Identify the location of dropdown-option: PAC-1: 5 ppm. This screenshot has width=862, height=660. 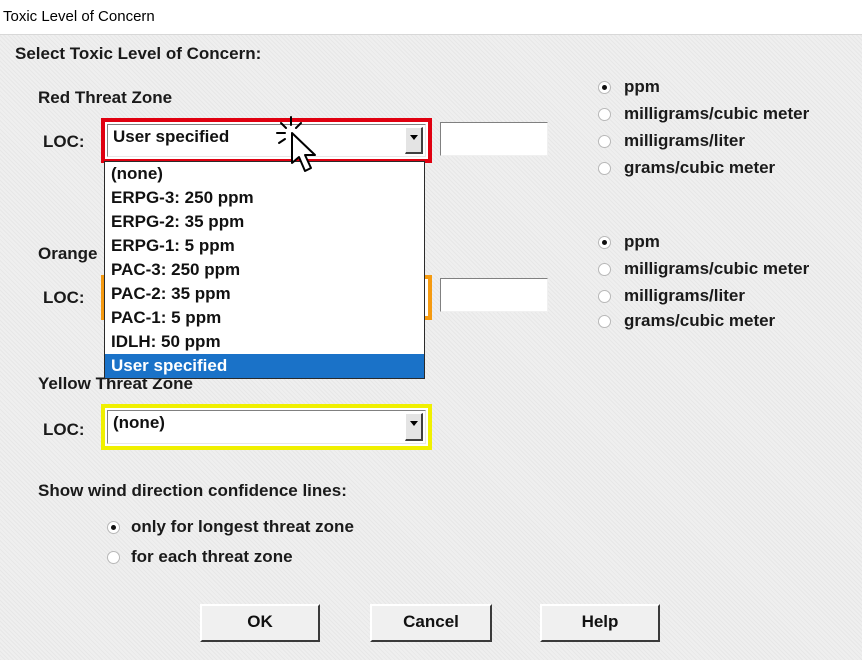
(264, 318).